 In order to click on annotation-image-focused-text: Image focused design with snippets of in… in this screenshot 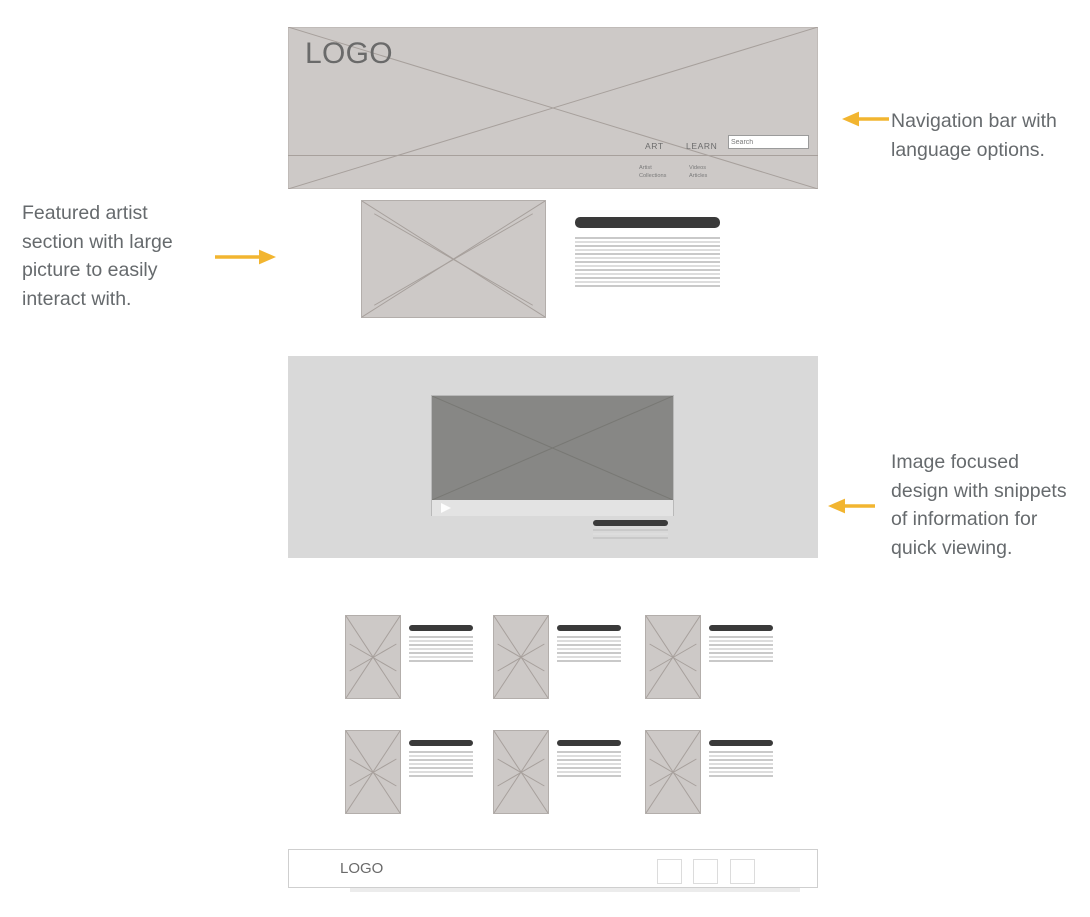, I will do `click(979, 505)`.